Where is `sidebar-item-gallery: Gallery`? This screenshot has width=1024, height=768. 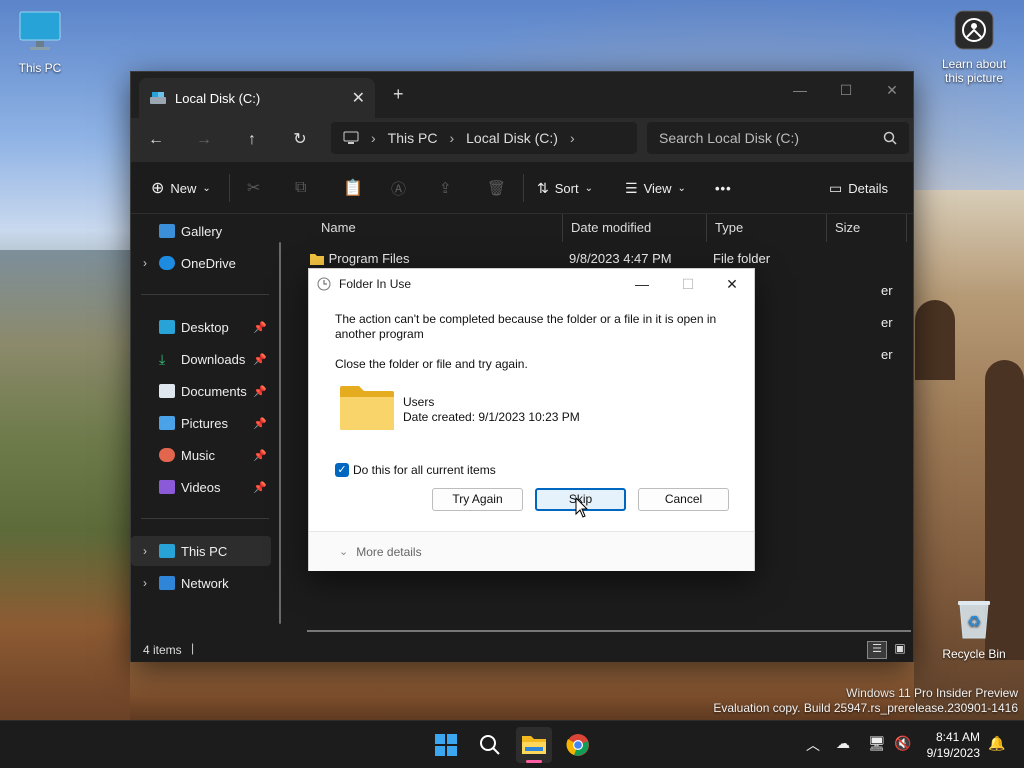 sidebar-item-gallery: Gallery is located at coordinates (201, 231).